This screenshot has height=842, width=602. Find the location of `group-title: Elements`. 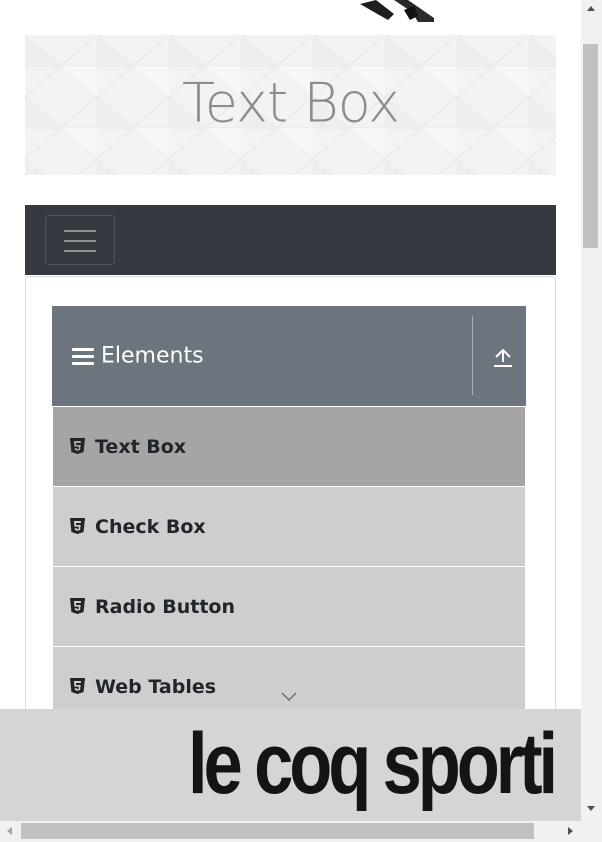

group-title: Elements is located at coordinates (152, 356).